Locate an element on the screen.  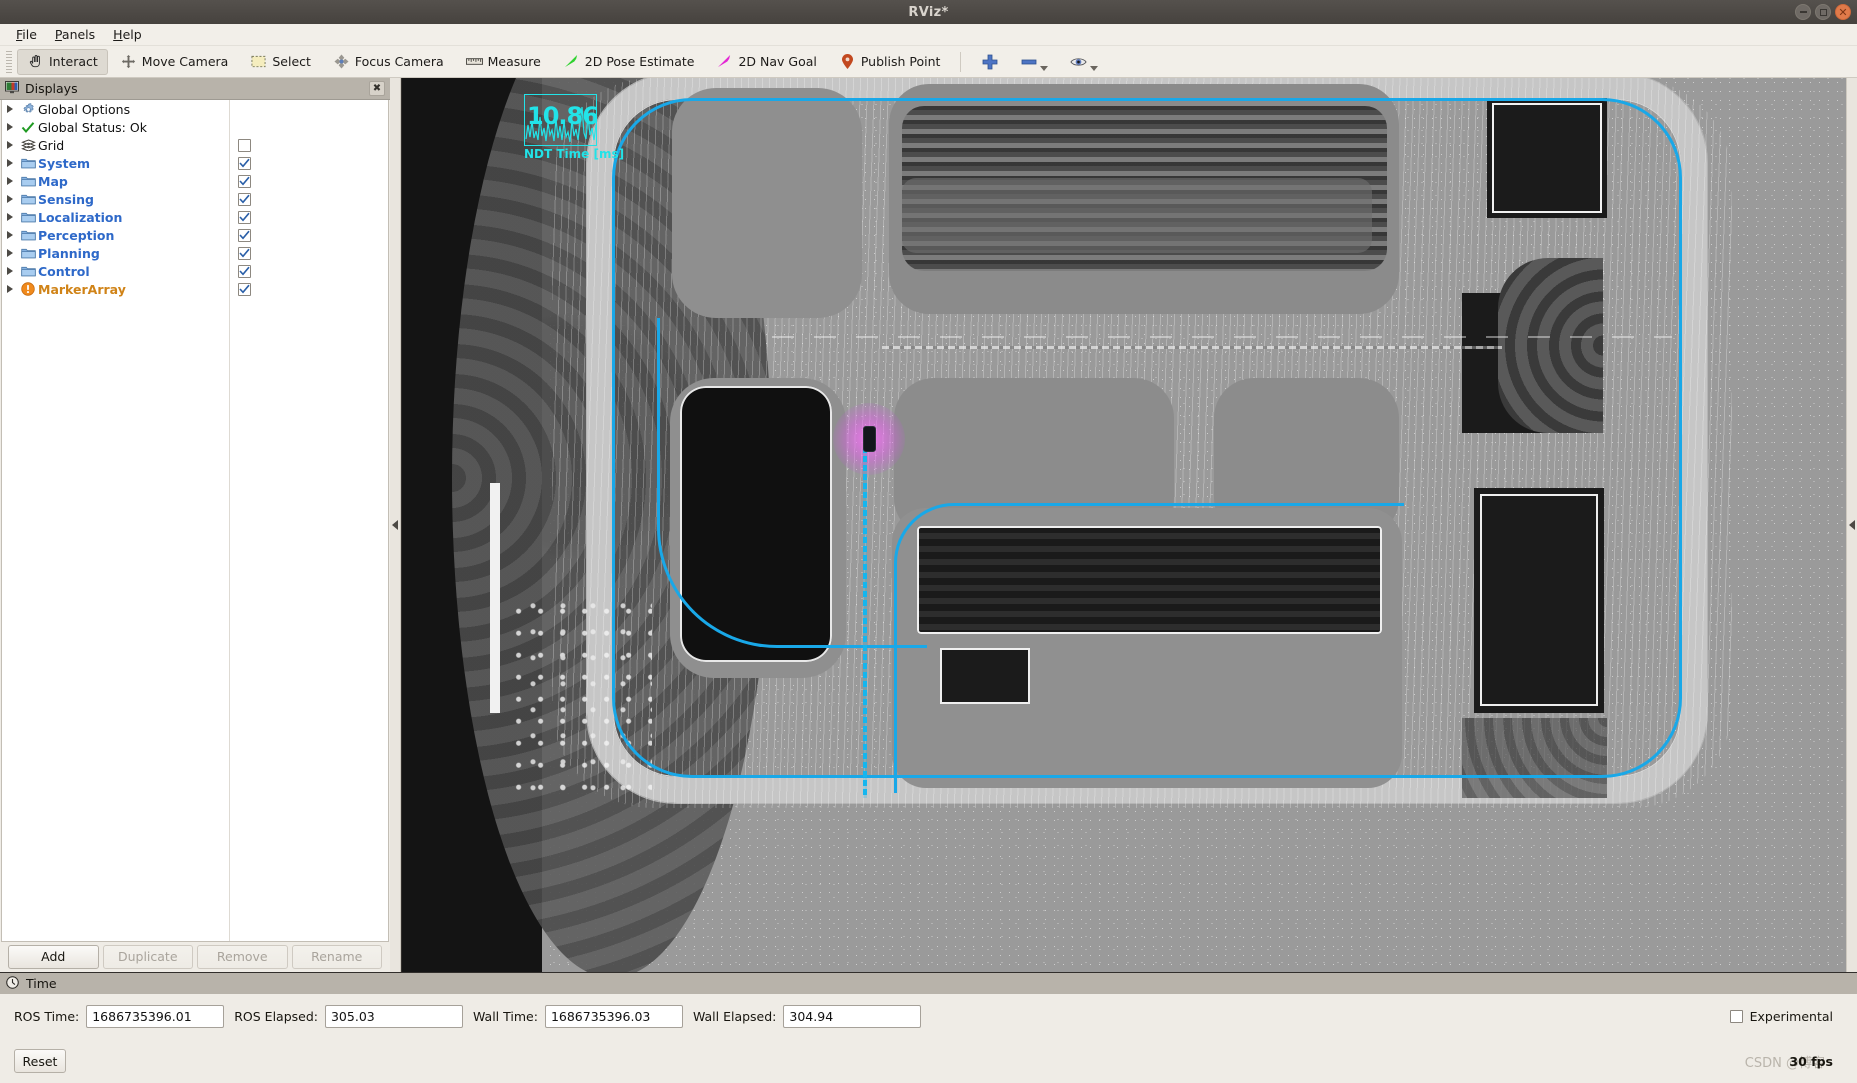
experimental-checkbox is located at coordinates (1736, 1016).